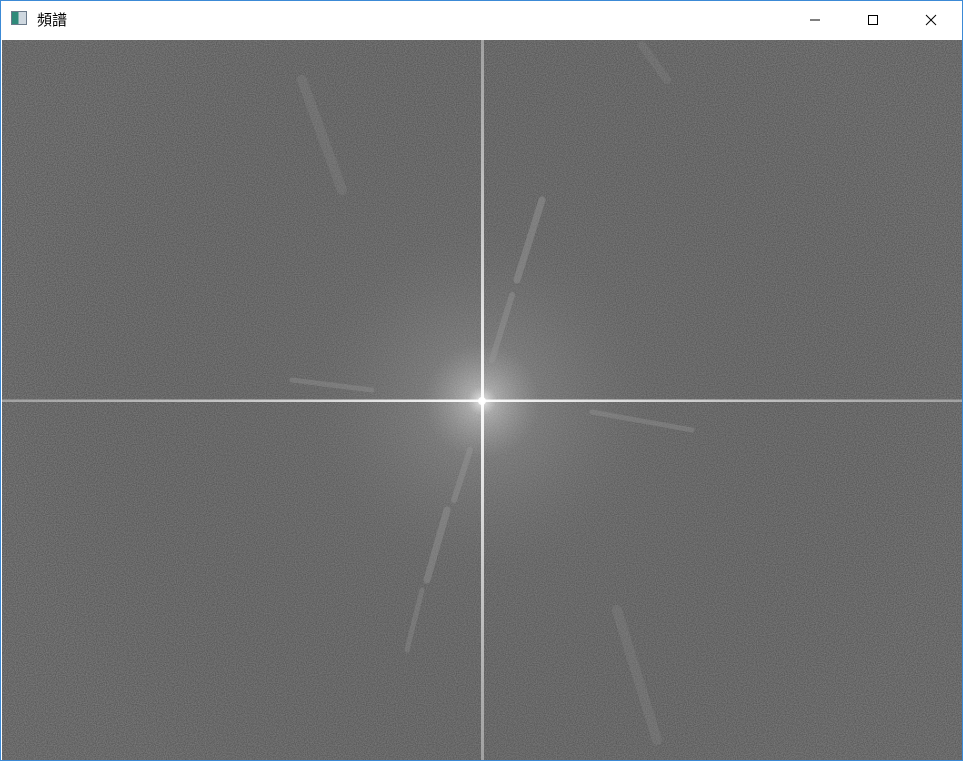 This screenshot has height=761, width=963. What do you see at coordinates (52, 20) in the screenshot?
I see `window-title: 頻譜` at bounding box center [52, 20].